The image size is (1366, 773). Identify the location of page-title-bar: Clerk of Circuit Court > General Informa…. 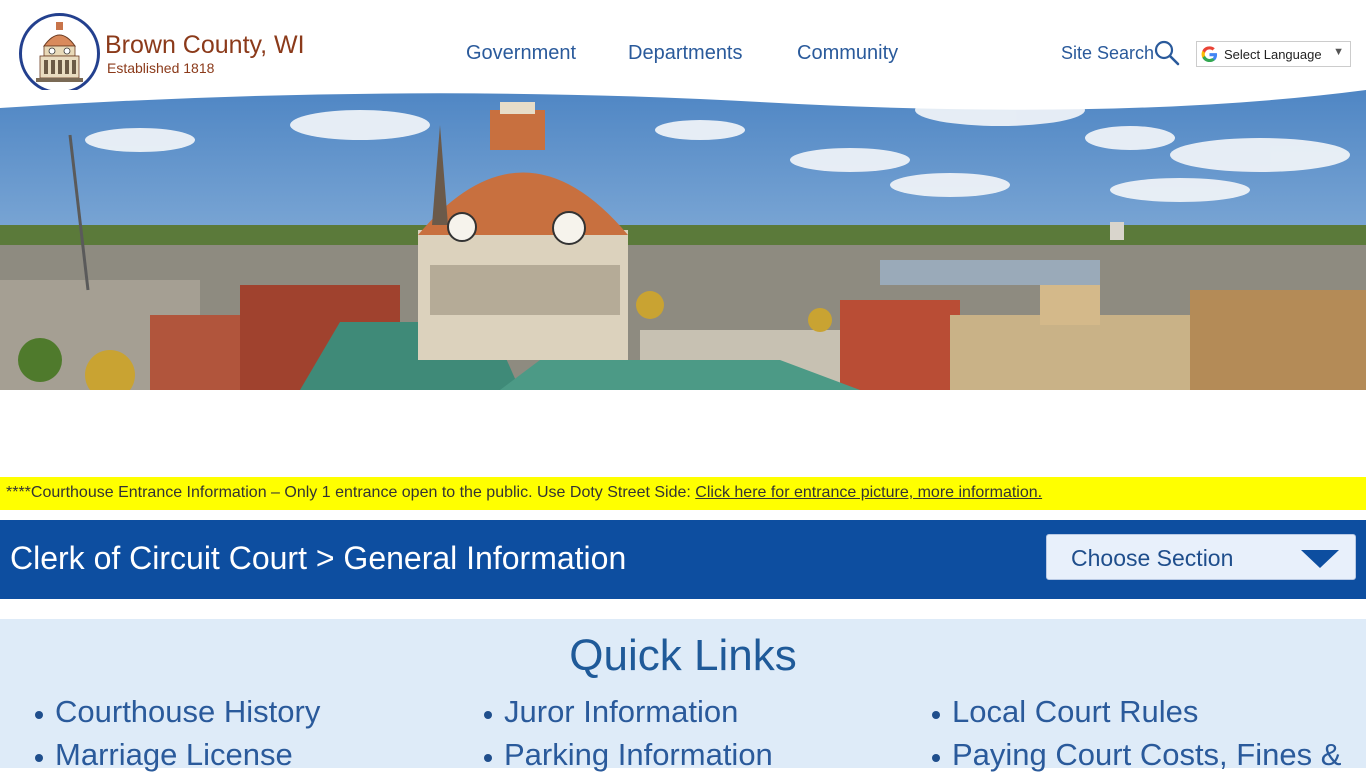
(683, 559).